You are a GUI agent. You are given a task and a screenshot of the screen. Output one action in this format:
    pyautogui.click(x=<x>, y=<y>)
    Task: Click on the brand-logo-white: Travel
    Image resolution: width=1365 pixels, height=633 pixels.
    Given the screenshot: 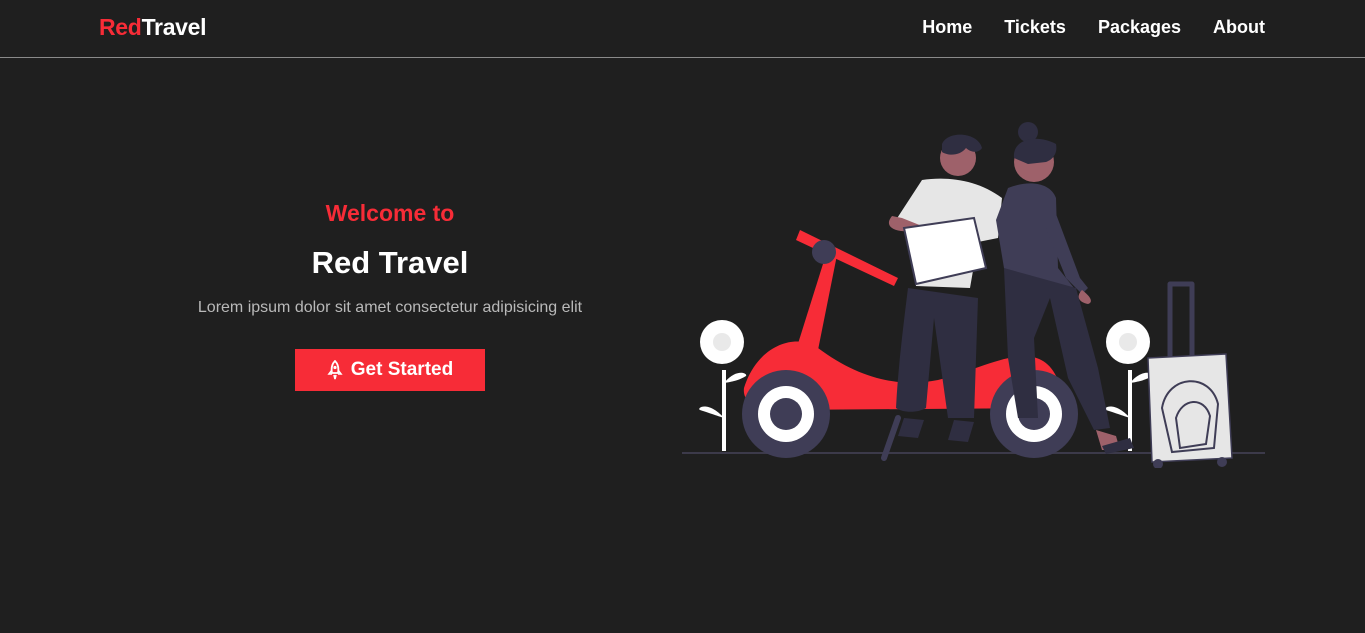 What is the action you would take?
    pyautogui.click(x=174, y=27)
    